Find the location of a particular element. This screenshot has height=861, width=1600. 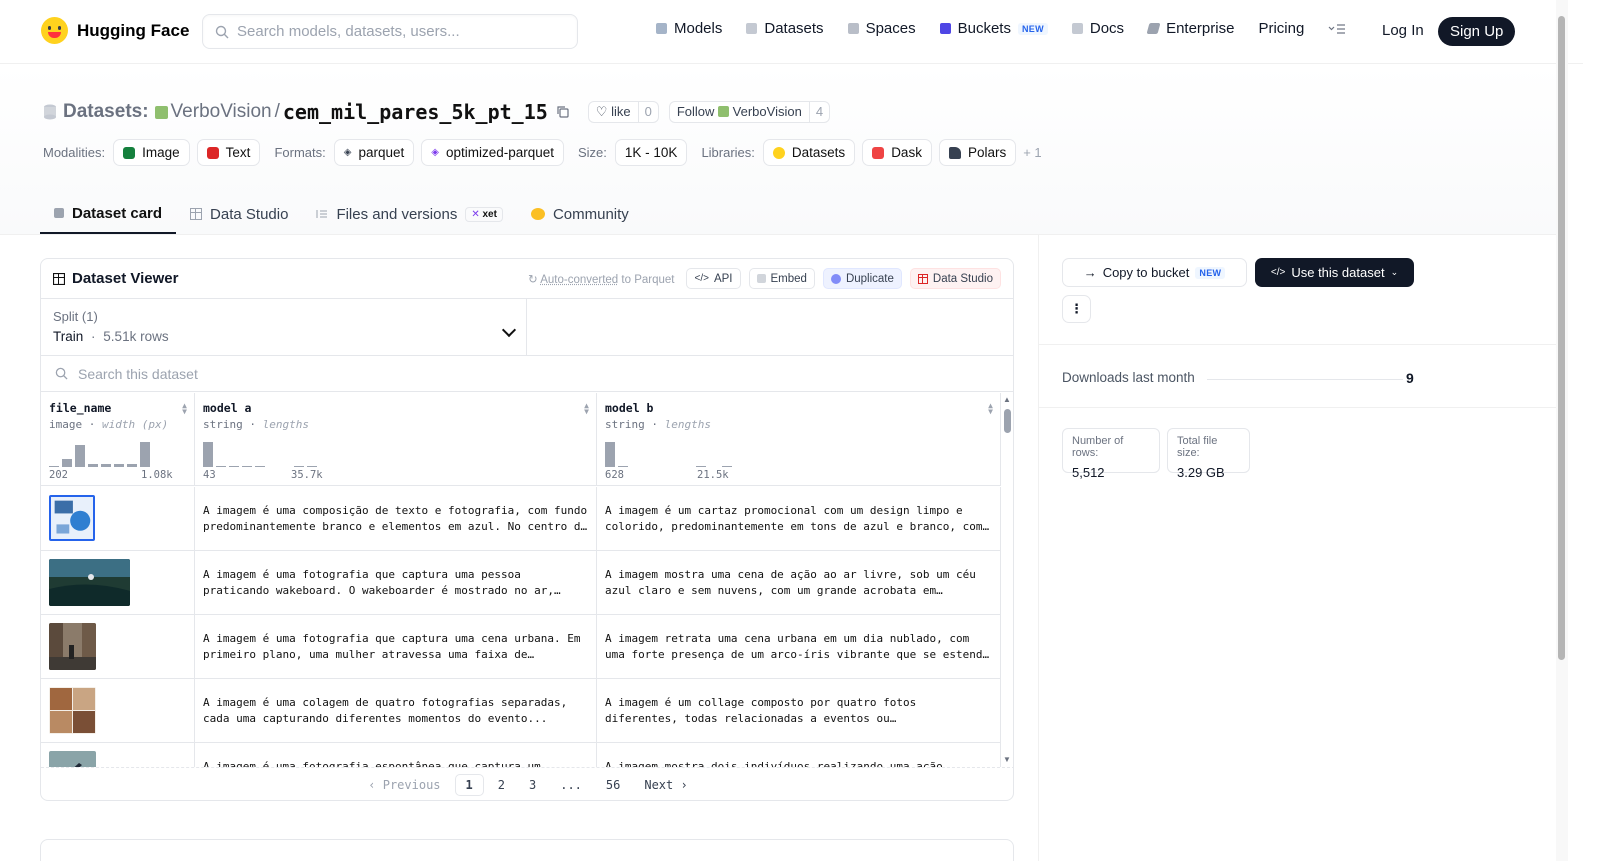

pagination-next: Next › is located at coordinates (665, 785).